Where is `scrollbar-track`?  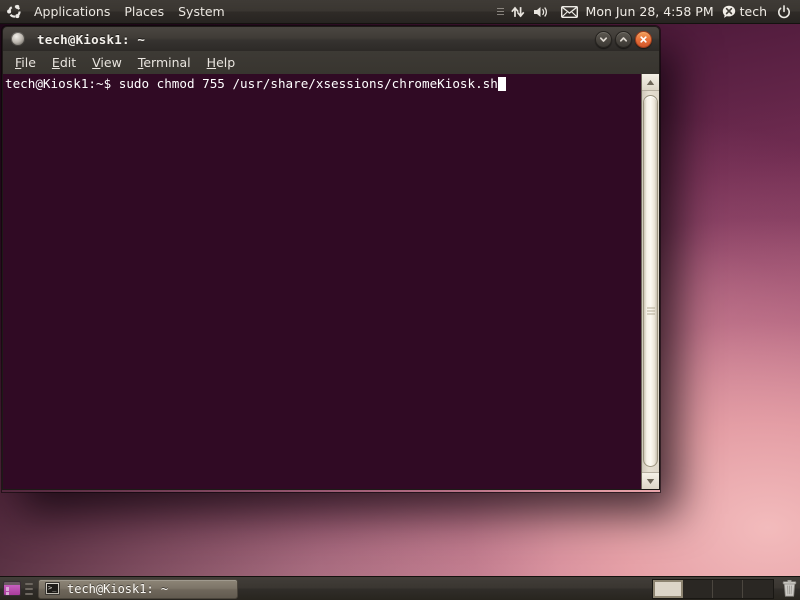
scrollbar-track is located at coordinates (650, 281).